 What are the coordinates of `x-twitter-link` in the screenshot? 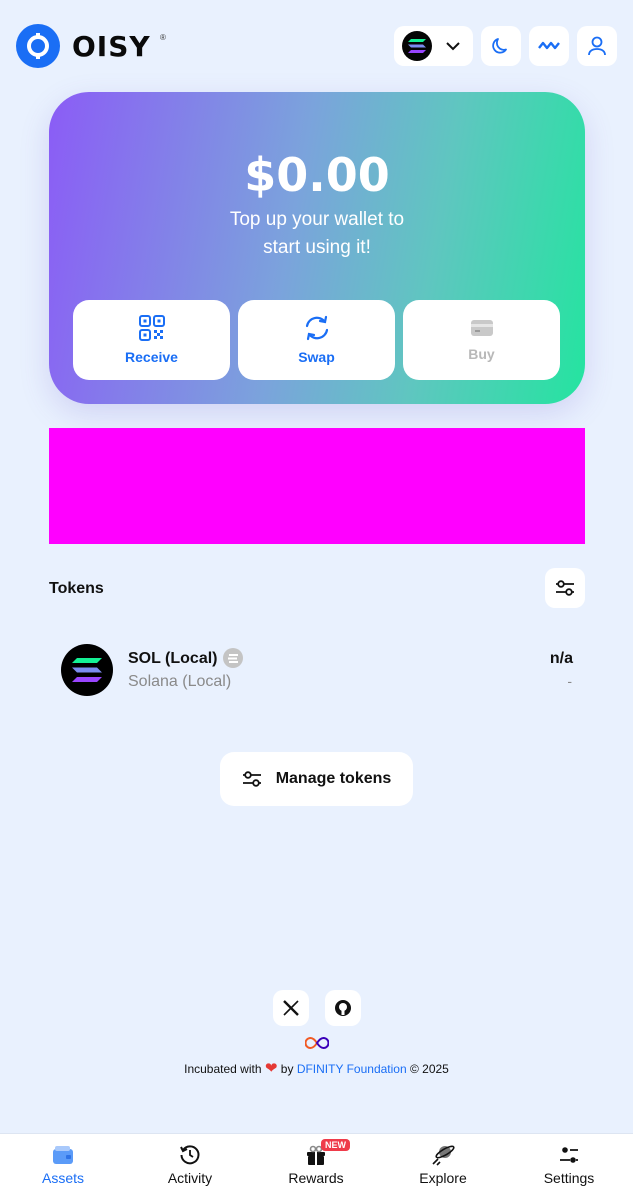 It's located at (291, 1008).